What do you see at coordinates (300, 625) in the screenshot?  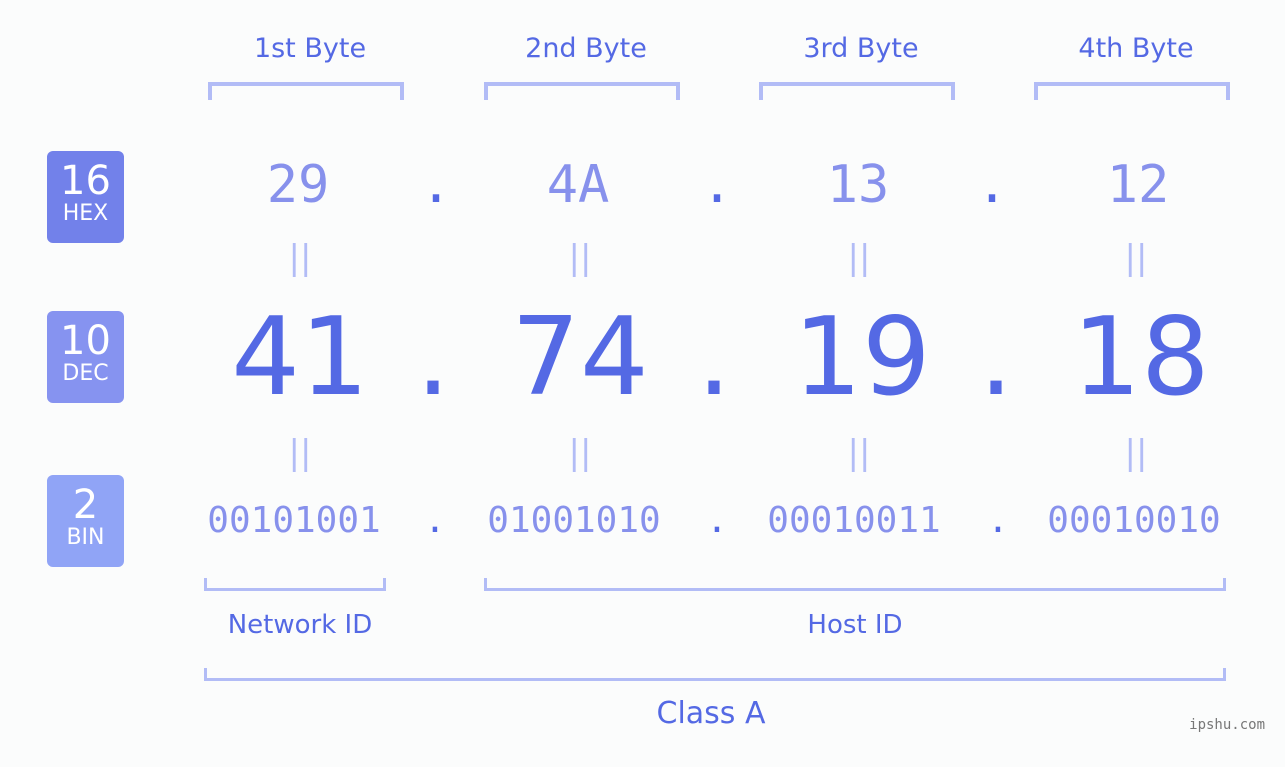 I see `network-id-label: Network ID` at bounding box center [300, 625].